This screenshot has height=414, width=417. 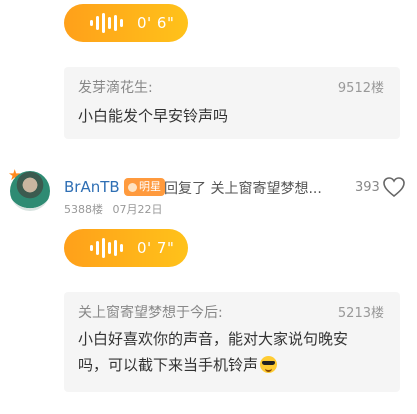 What do you see at coordinates (269, 364) in the screenshot?
I see `sunglasses-emoji-icon` at bounding box center [269, 364].